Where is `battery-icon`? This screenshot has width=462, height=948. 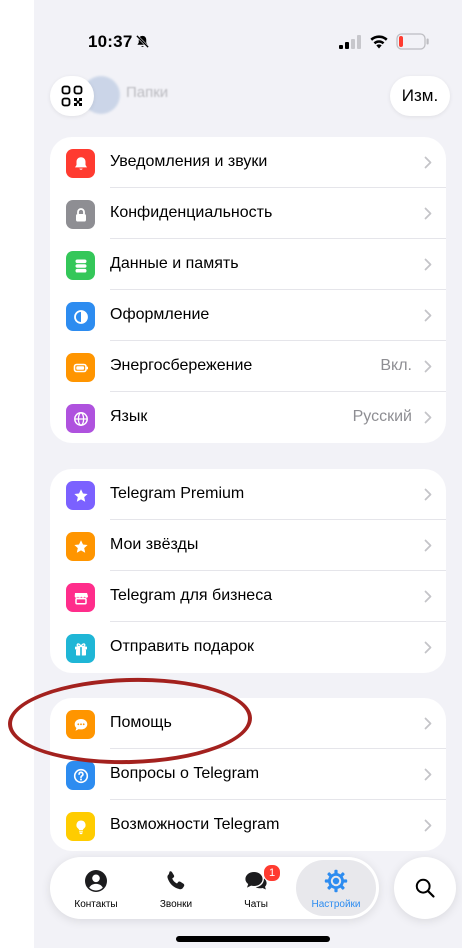
battery-icon is located at coordinates (80, 367).